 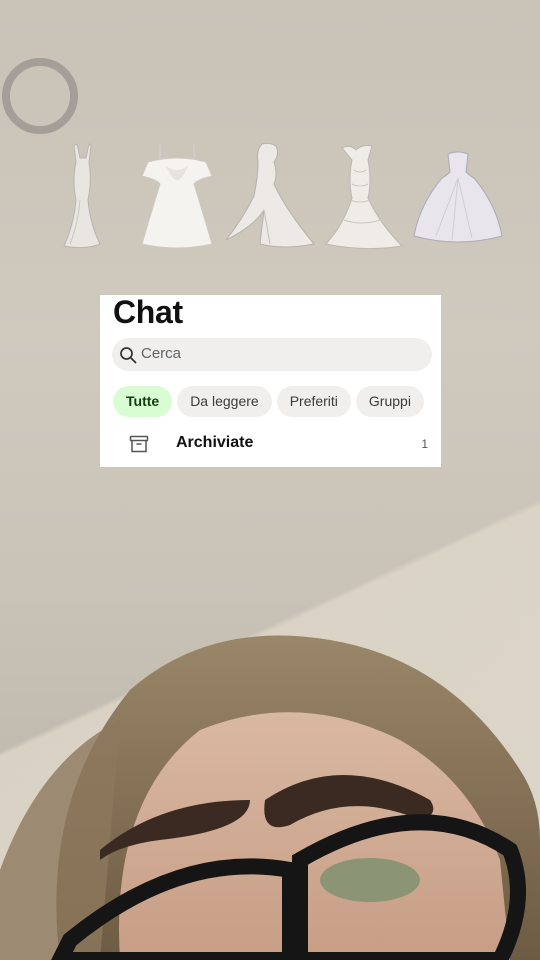 I want to click on dress-lace-image, so click(x=364, y=197).